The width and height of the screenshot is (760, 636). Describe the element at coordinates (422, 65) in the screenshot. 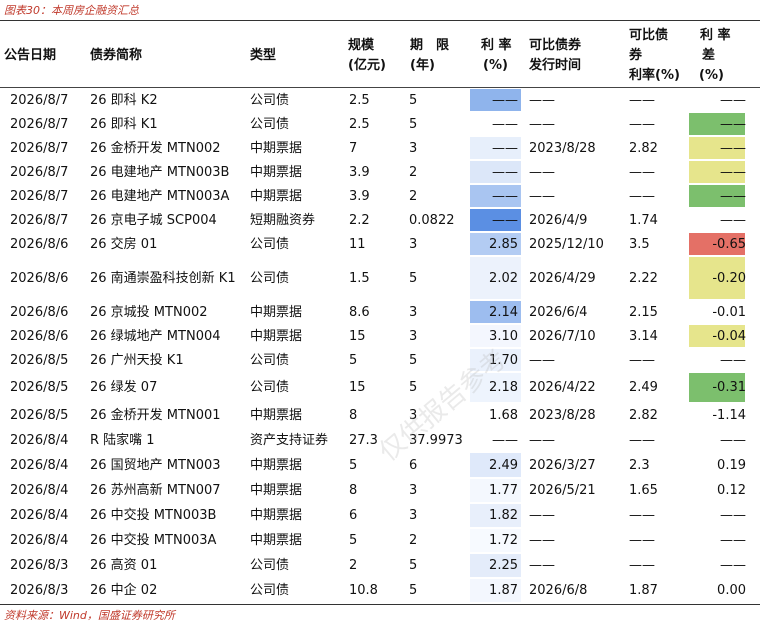

I see `header-term-unit: (年)` at that location.